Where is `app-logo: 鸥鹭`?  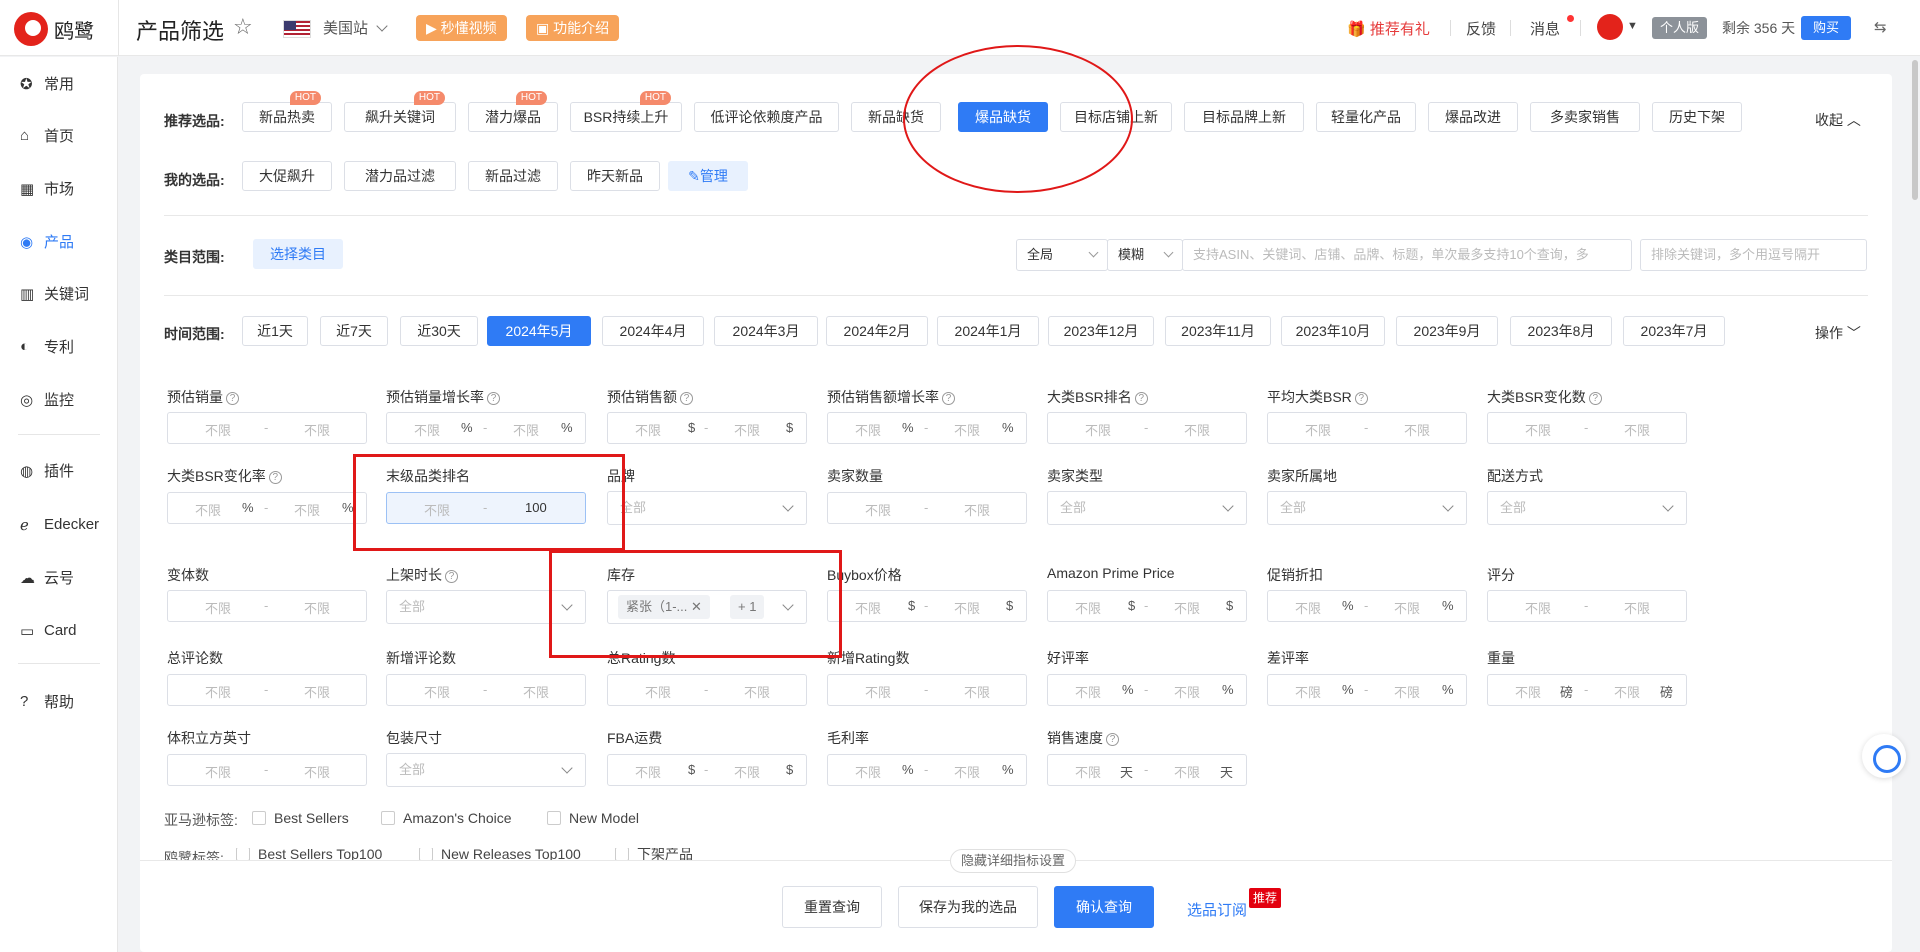 app-logo: 鸥鹭 is located at coordinates (54, 29).